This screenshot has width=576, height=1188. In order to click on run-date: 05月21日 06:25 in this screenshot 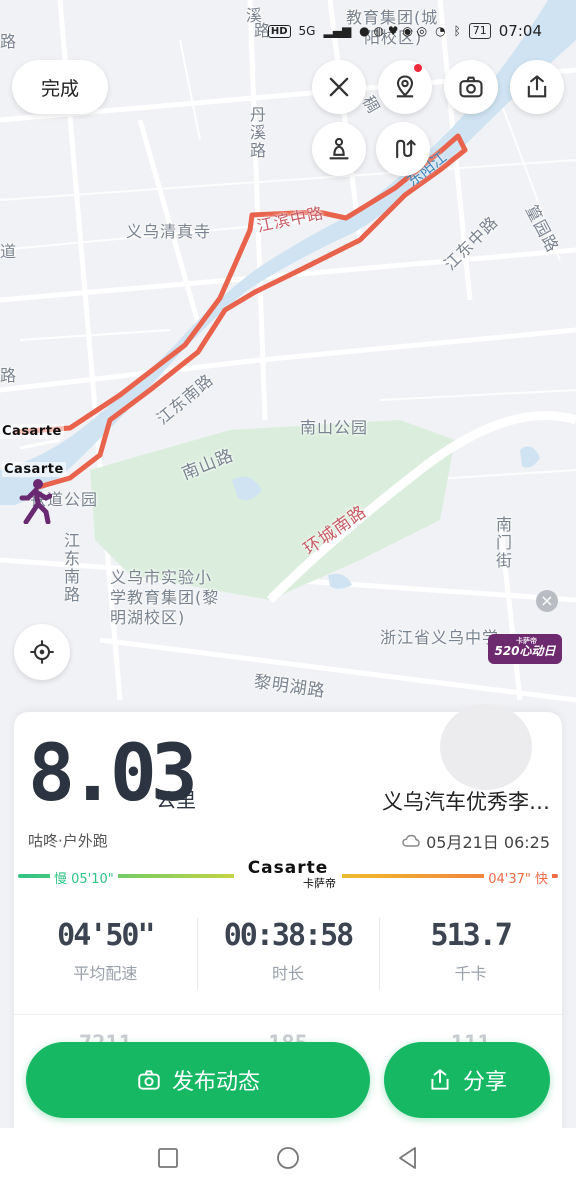, I will do `click(476, 841)`.